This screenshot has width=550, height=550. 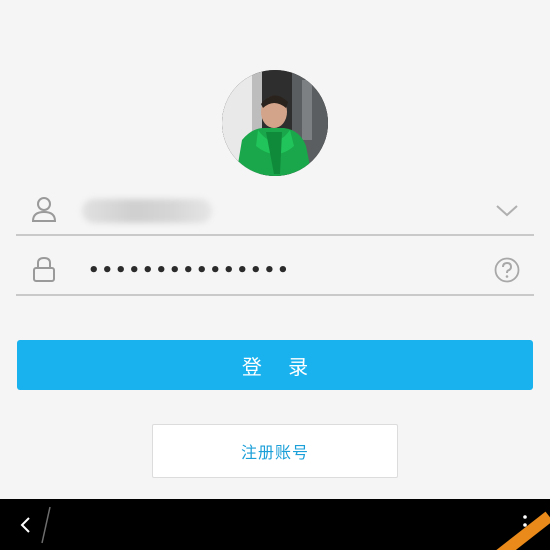 What do you see at coordinates (147, 211) in the screenshot?
I see `username-input` at bounding box center [147, 211].